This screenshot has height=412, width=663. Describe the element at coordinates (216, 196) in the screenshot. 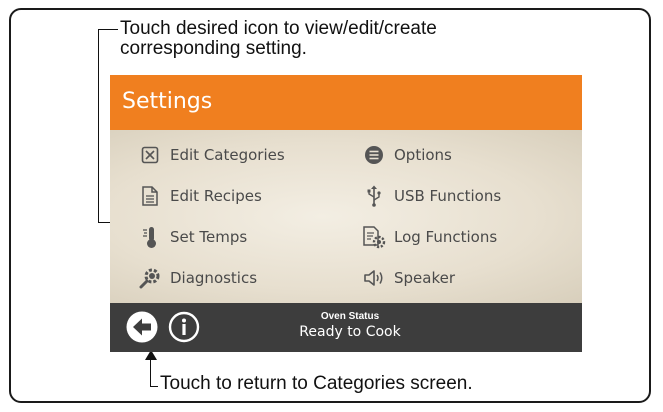

I see `menu-item-label: Edit Recipes` at that location.